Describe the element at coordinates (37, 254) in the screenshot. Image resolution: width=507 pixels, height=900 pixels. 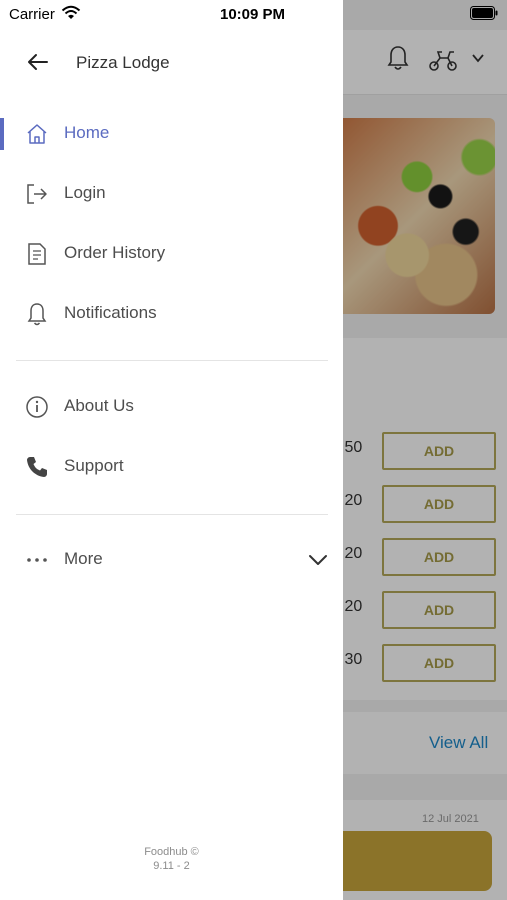
I see `receipt-icon` at that location.